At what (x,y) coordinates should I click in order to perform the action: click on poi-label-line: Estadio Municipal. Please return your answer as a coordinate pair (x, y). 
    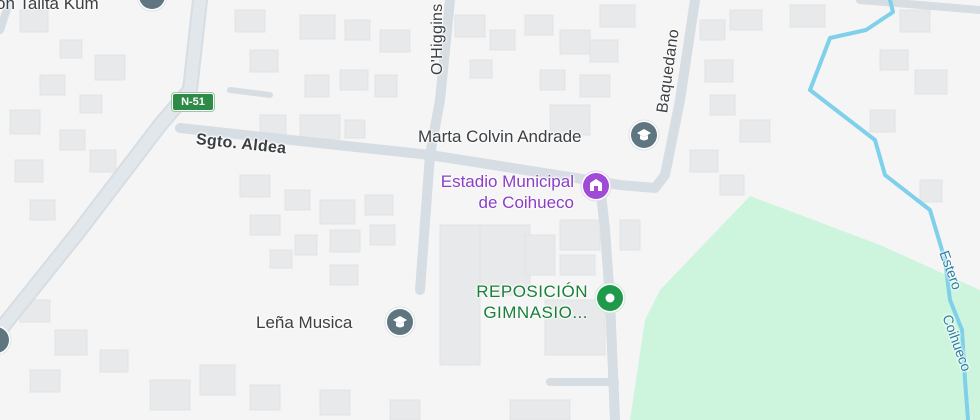
    Looking at the image, I should click on (507, 181).